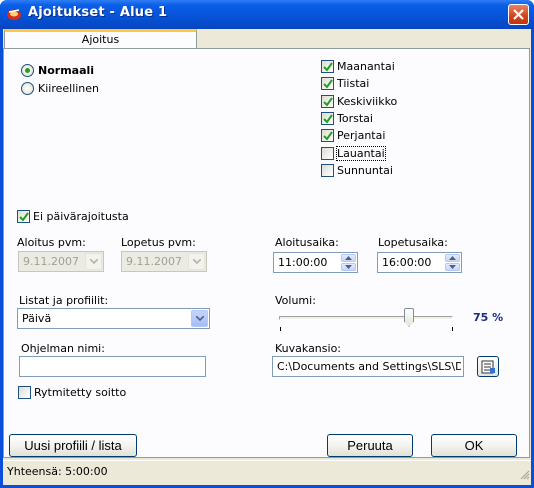 Image resolution: width=534 pixels, height=488 pixels. What do you see at coordinates (14, 14) in the screenshot?
I see `app-icon` at bounding box center [14, 14].